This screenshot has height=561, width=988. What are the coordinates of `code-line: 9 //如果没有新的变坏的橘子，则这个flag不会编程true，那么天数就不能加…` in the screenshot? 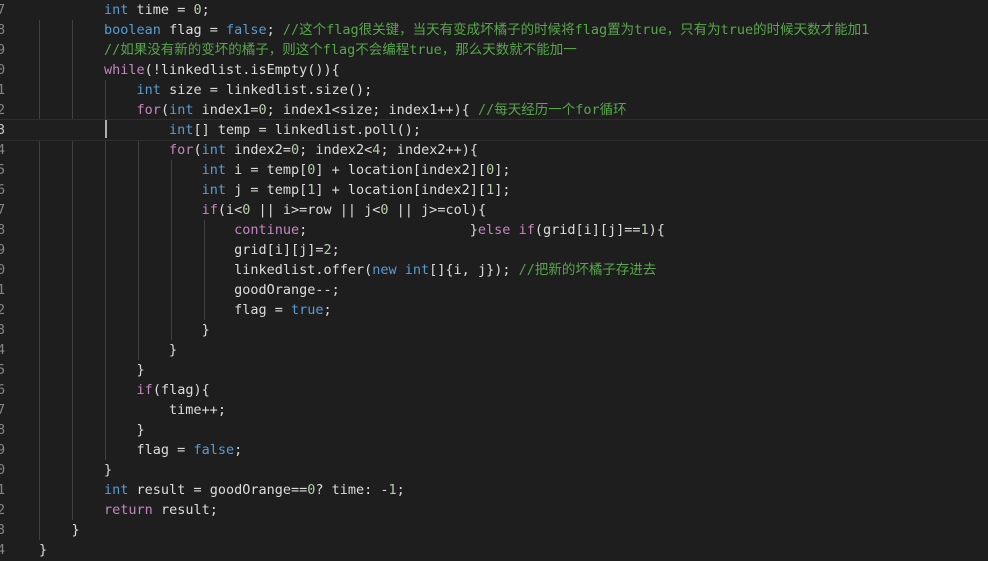 It's located at (494, 50).